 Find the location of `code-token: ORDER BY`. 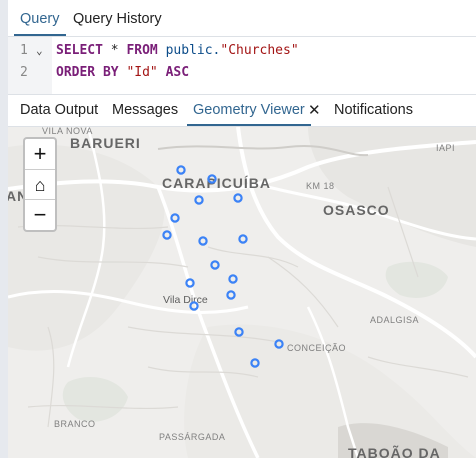

code-token: ORDER BY is located at coordinates (87, 72).